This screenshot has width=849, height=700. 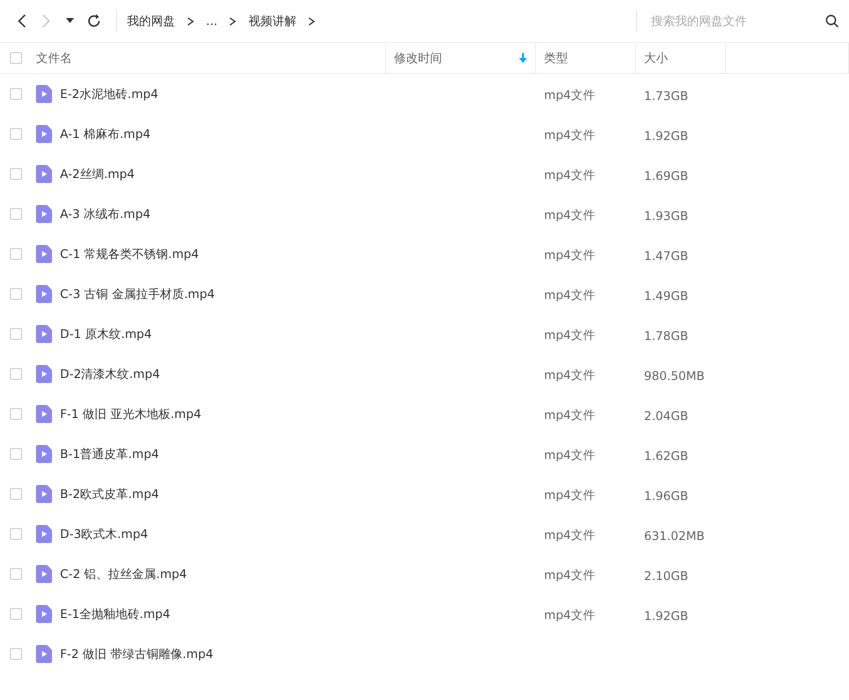 I want to click on caret-icon, so click(x=70, y=21).